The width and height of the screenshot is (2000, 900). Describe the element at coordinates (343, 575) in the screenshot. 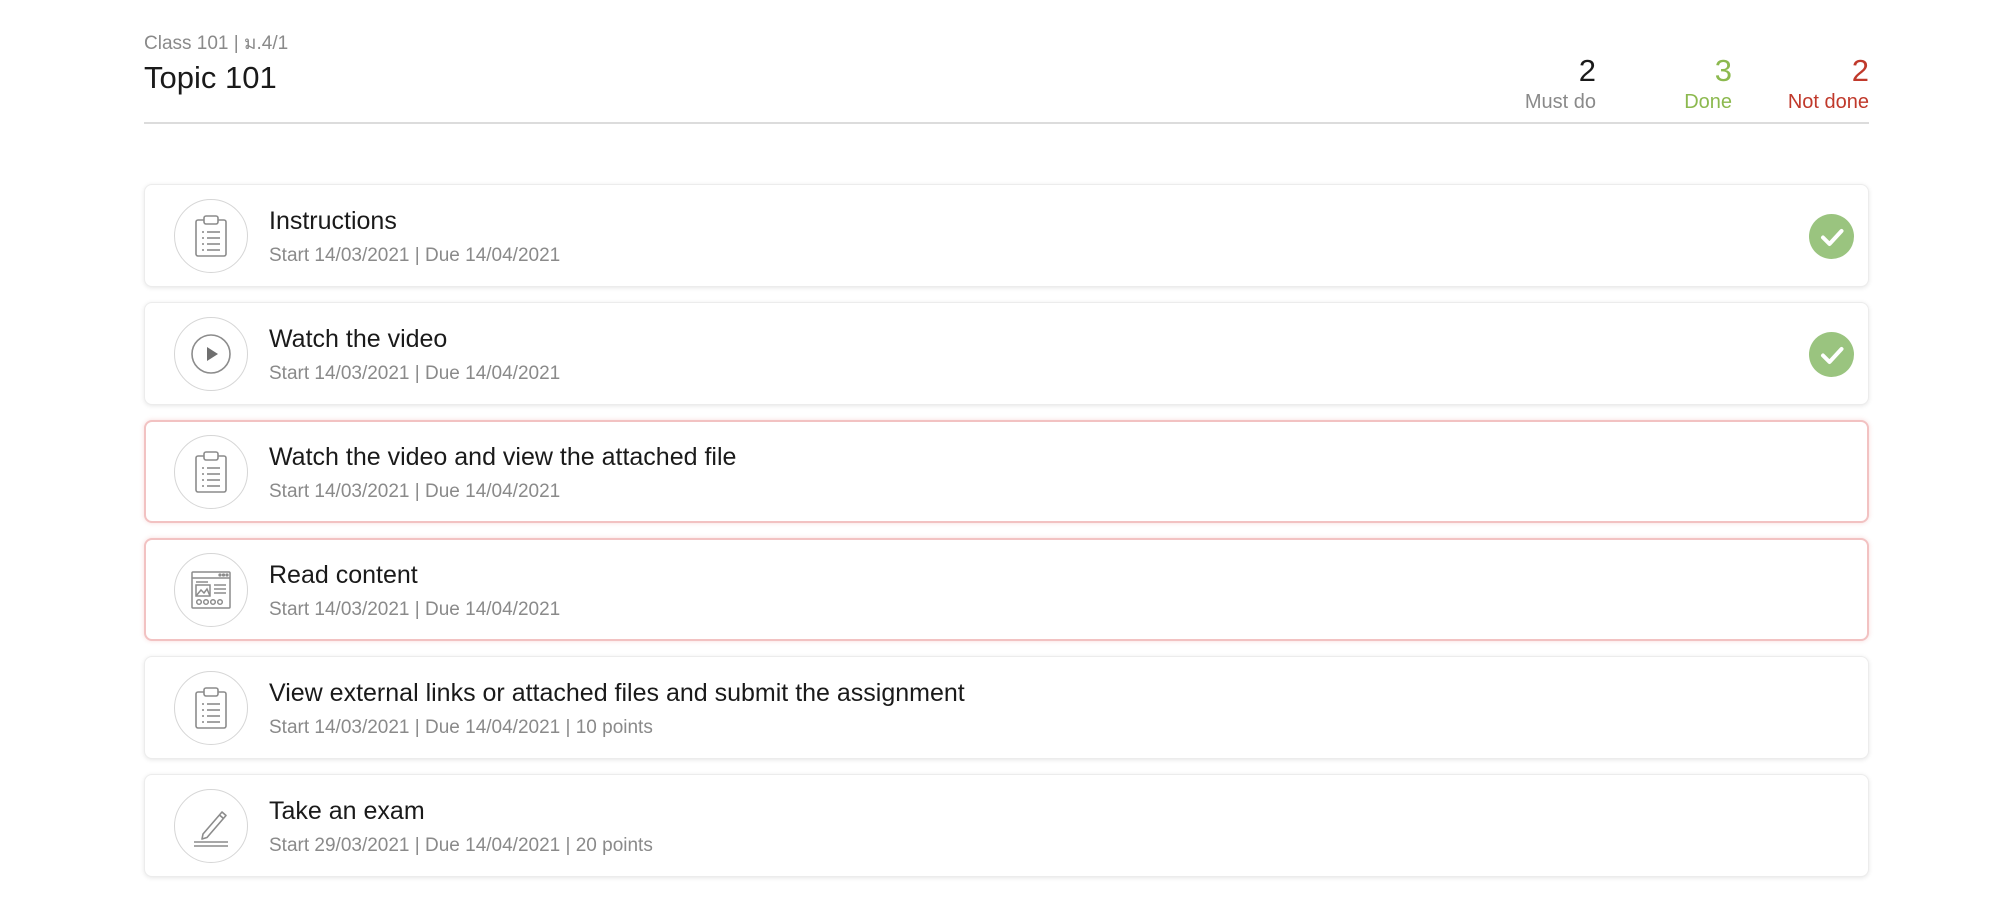

I see `activity-title: Read content` at that location.